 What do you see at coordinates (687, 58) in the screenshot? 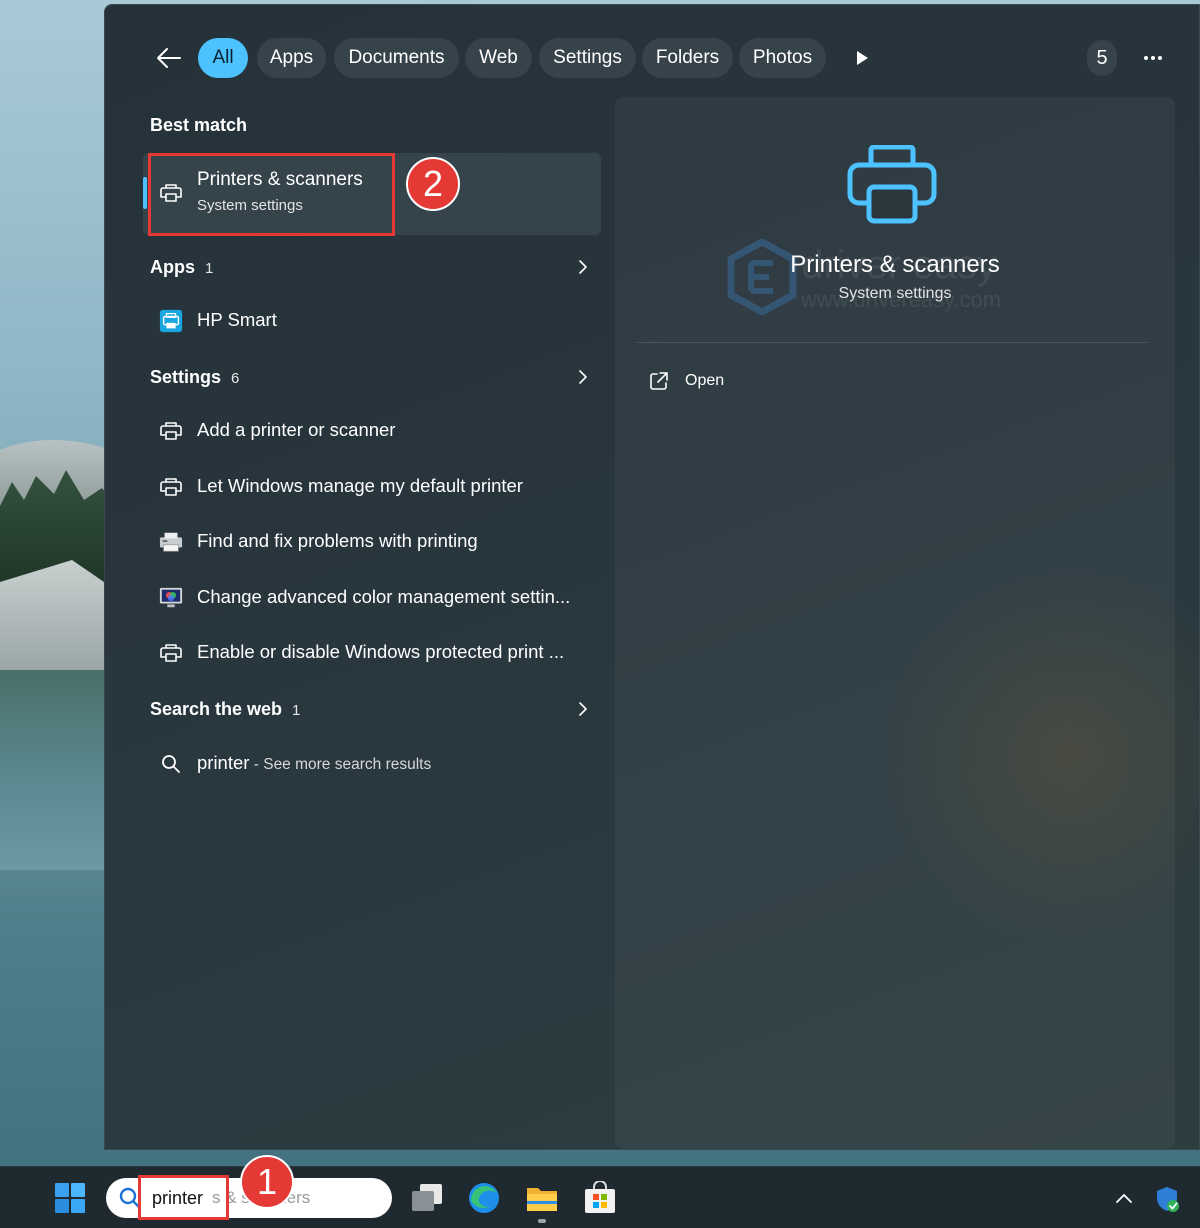
I see `tab-folders: Folders` at bounding box center [687, 58].